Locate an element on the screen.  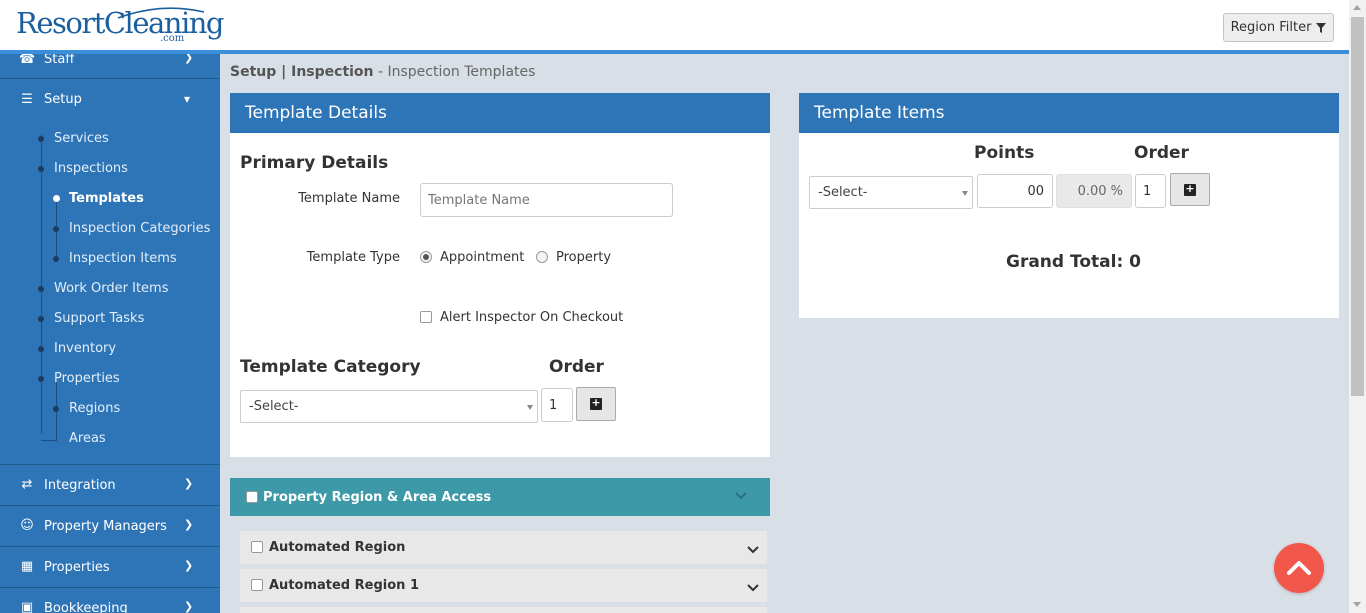
region-row: Automated Region 1 is located at coordinates (503, 585).